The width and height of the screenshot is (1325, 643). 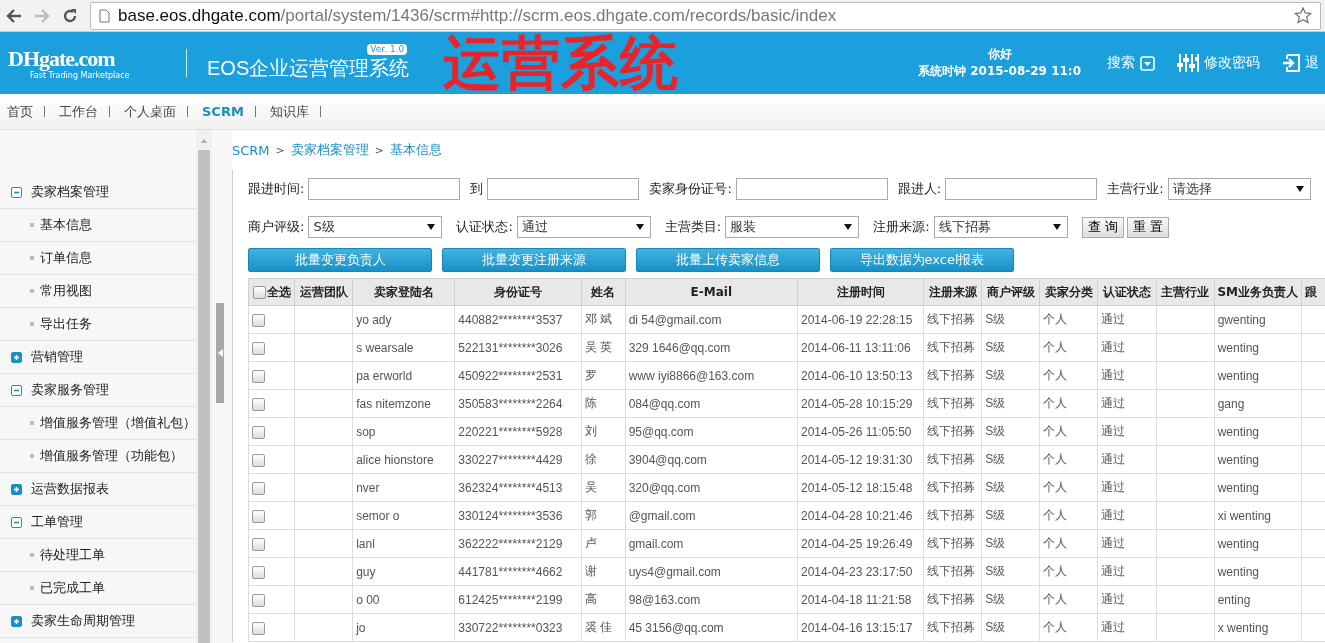 What do you see at coordinates (1258, 627) in the screenshot?
I see `table-cell: x wenting` at bounding box center [1258, 627].